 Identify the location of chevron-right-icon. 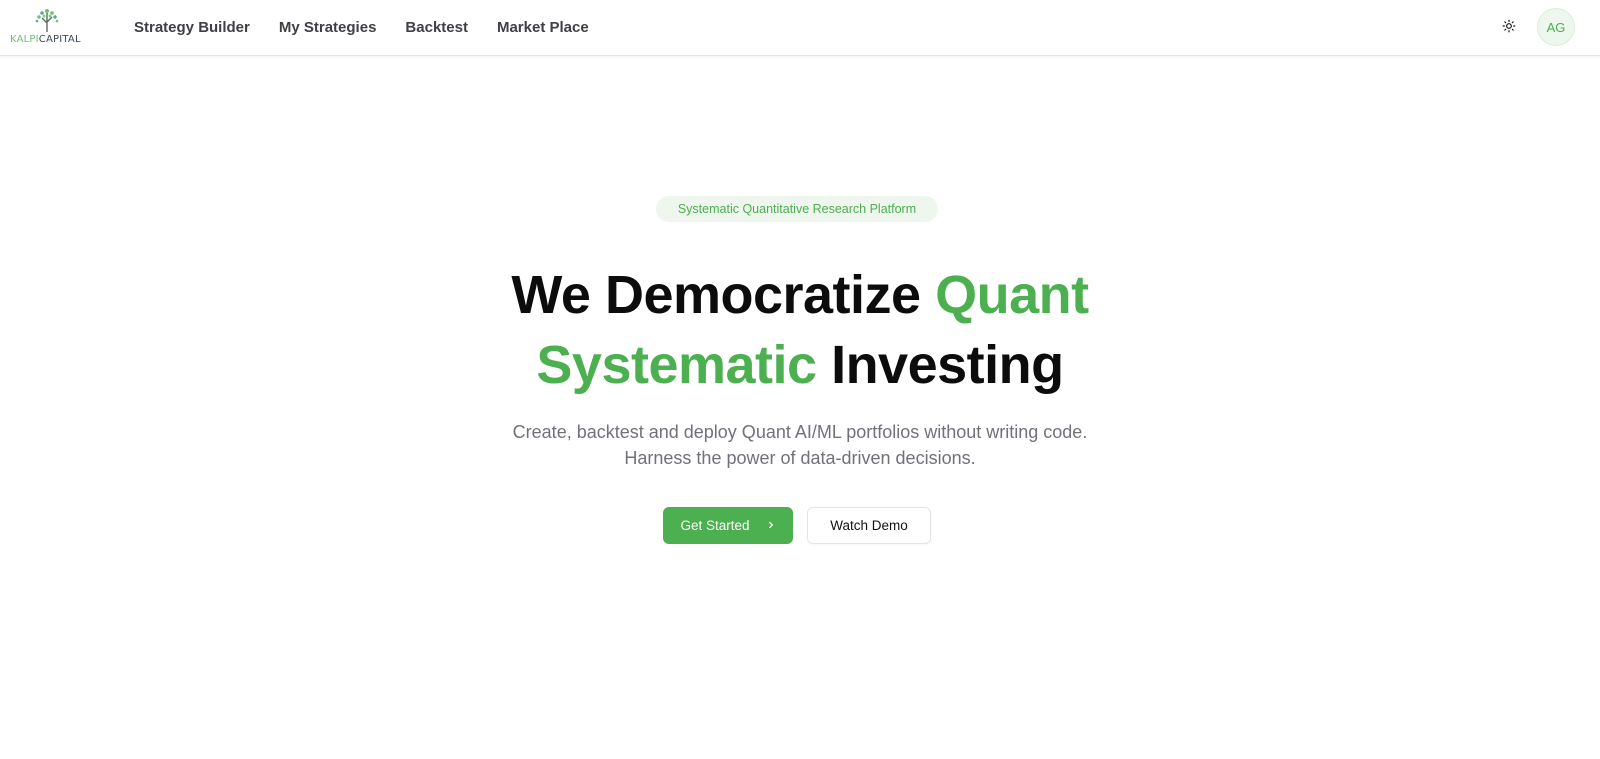
(771, 526).